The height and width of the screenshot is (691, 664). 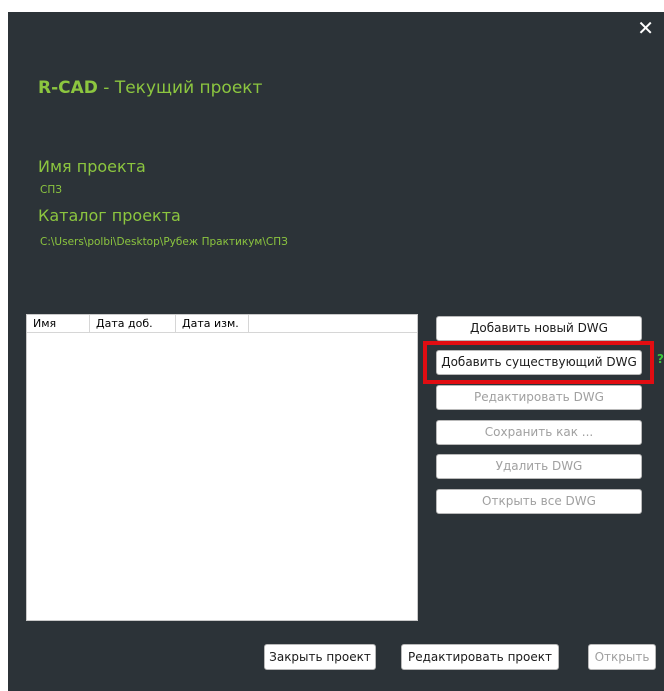 What do you see at coordinates (320, 657) in the screenshot?
I see `close-project-button: Закрыть проект` at bounding box center [320, 657].